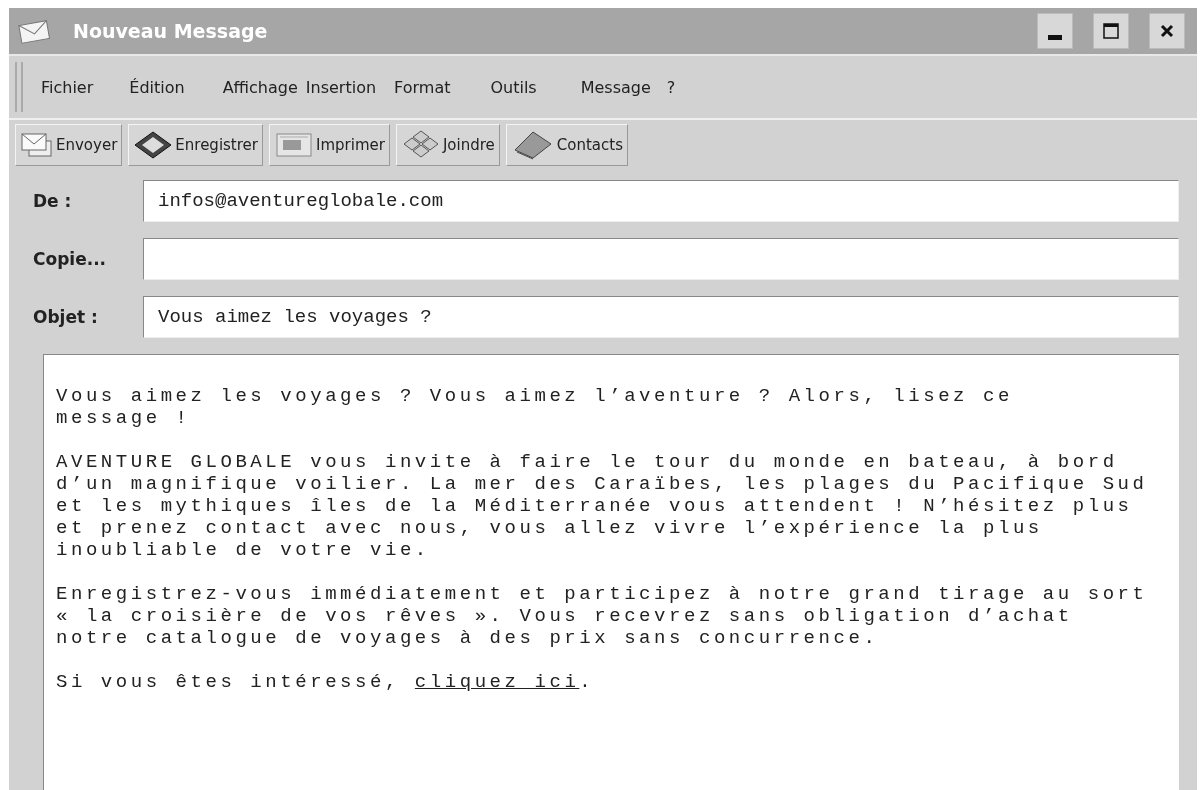  Describe the element at coordinates (602, 616) in the screenshot. I see `message-paragraph: Enregistrez-vous immédiatement et participez à notre grand tirage au sort « la croisière de vos rêves ». Vous recevrez sans obligation d’achat notre catalogue de voyages à des prix sans concurrence.` at that location.